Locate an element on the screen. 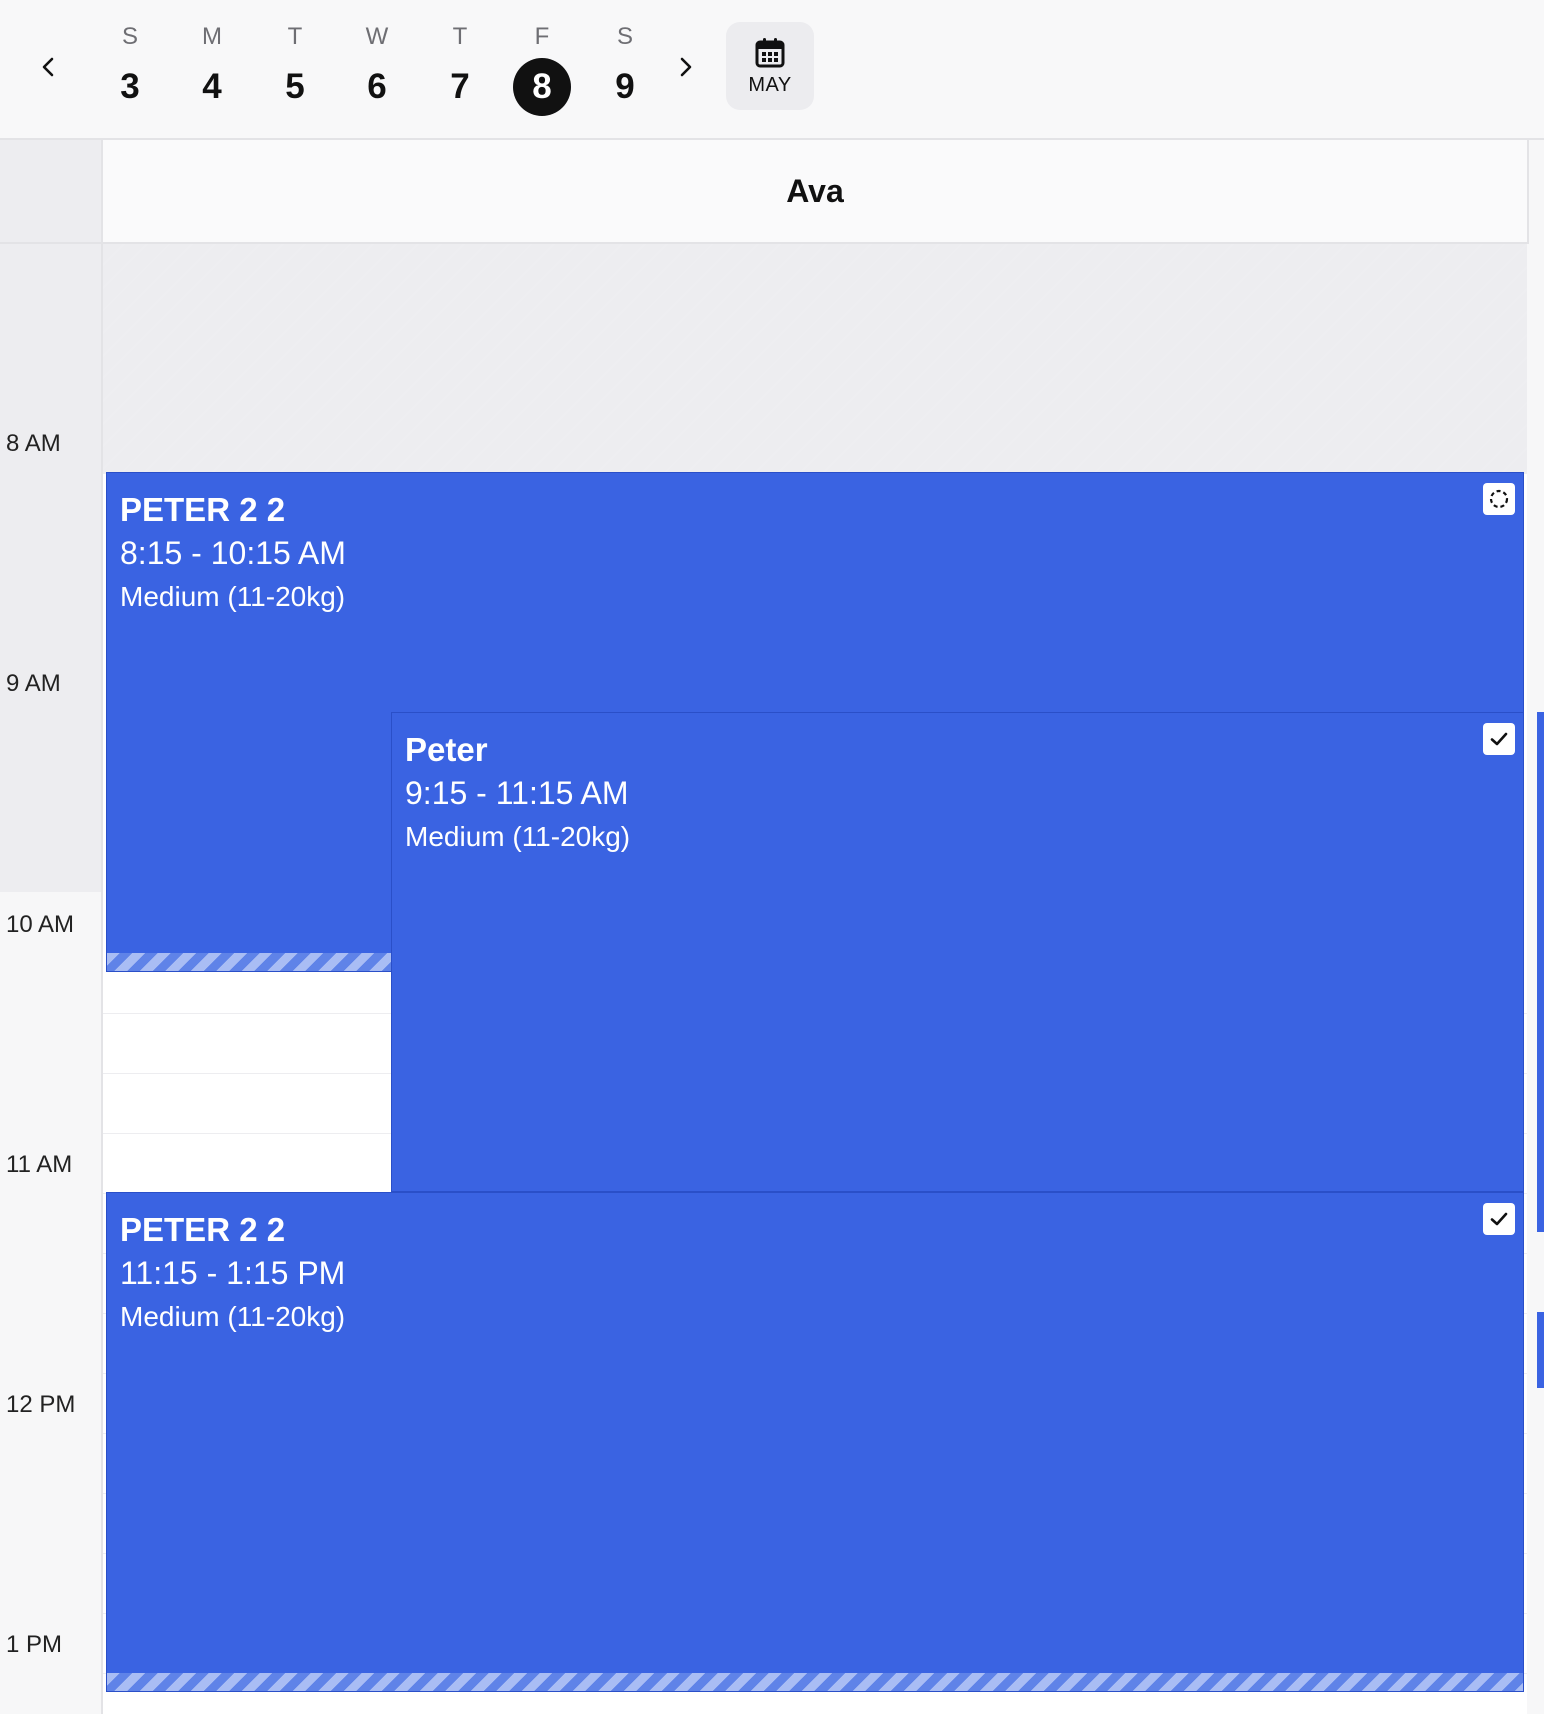 The image size is (1544, 1714). pending-dashed-circle-icon is located at coordinates (1499, 499).